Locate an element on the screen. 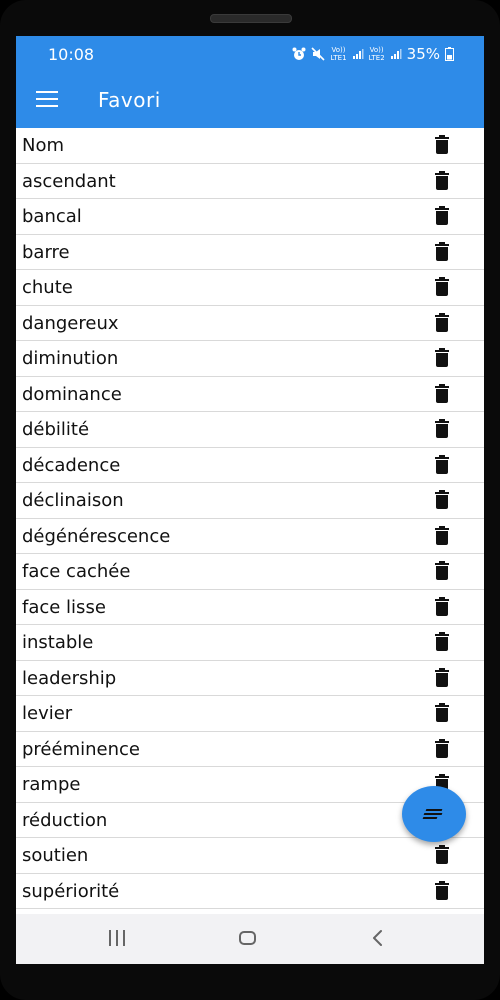  list-item: face lisse is located at coordinates (250, 607).